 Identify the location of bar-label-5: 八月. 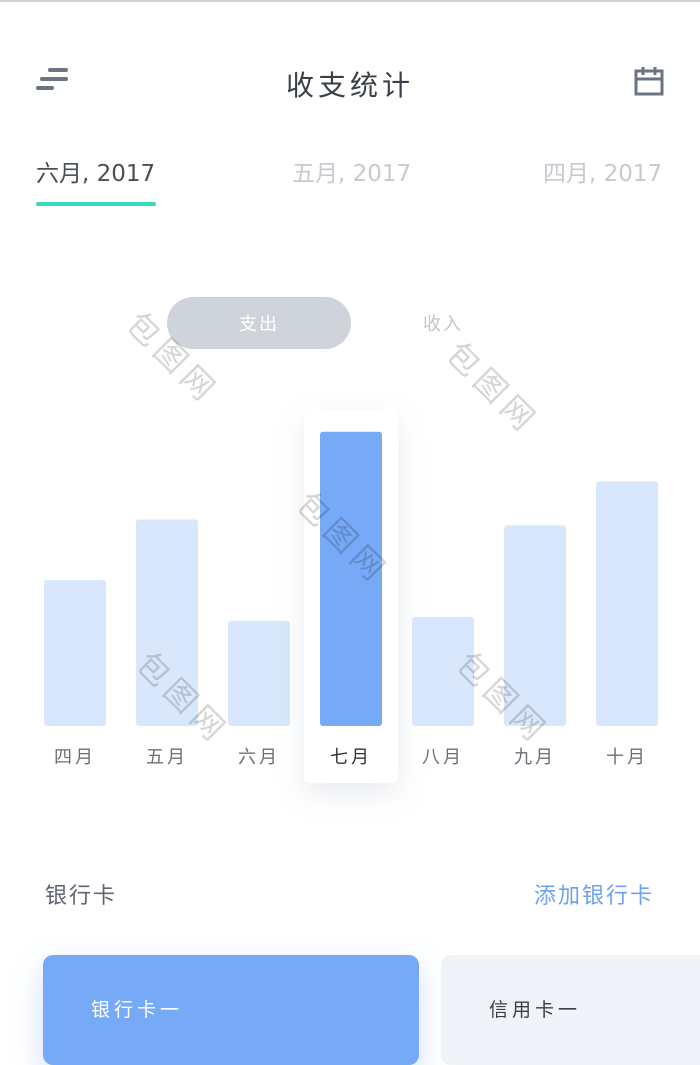
(443, 757).